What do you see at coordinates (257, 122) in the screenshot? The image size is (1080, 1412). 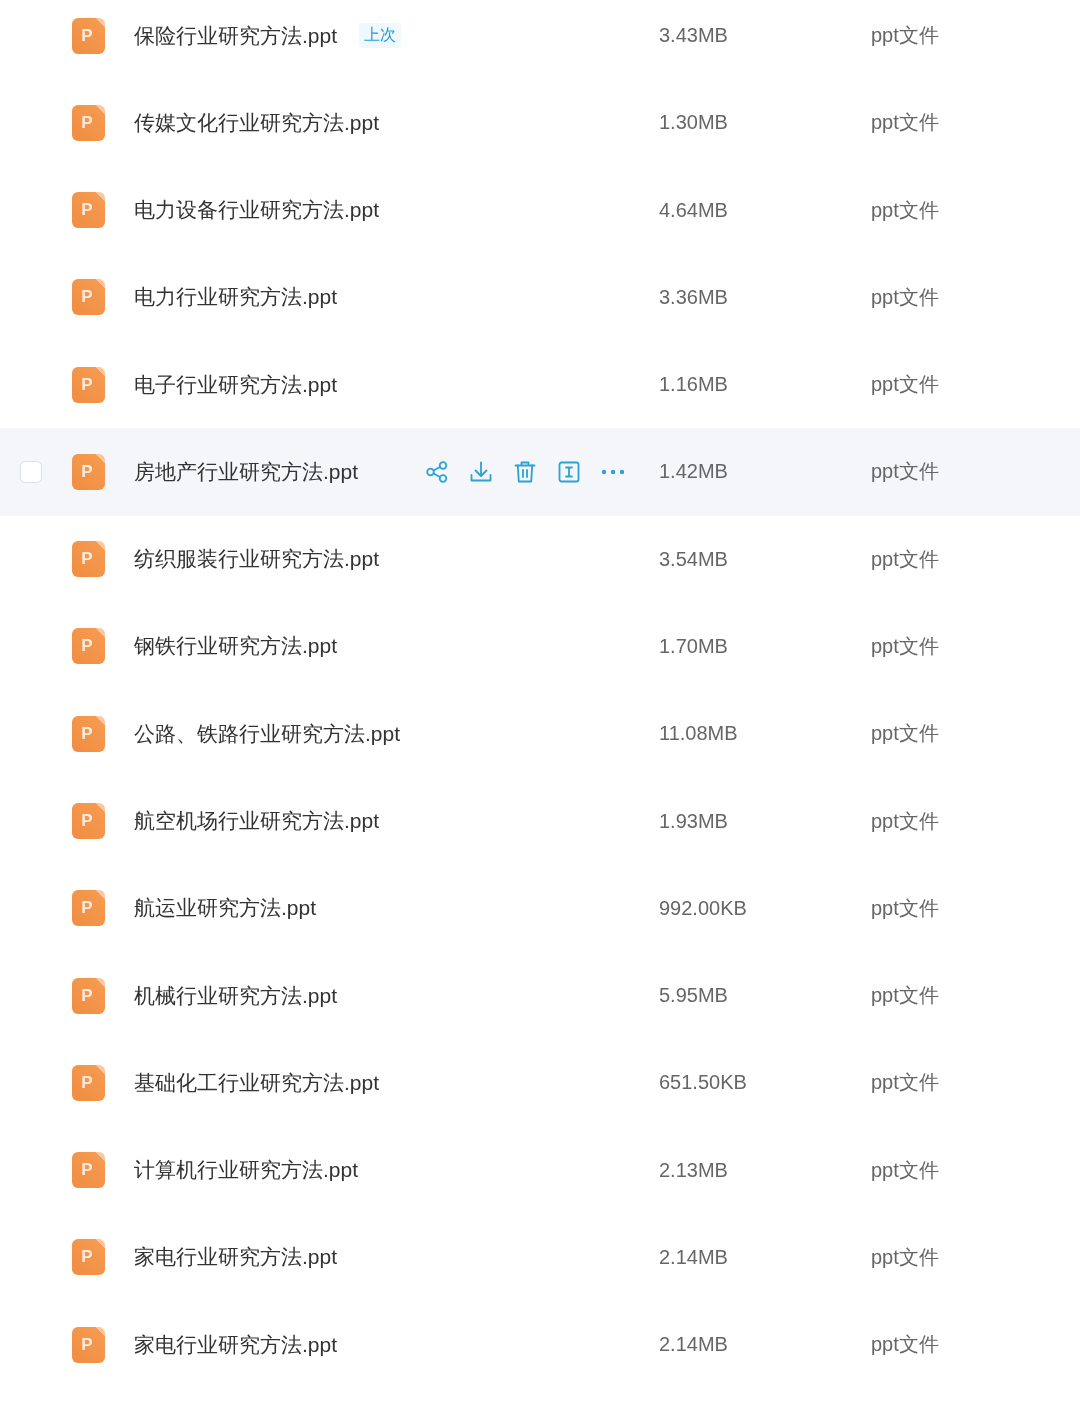 I see `file-name: 传媒文化行业研究方法.ppt` at bounding box center [257, 122].